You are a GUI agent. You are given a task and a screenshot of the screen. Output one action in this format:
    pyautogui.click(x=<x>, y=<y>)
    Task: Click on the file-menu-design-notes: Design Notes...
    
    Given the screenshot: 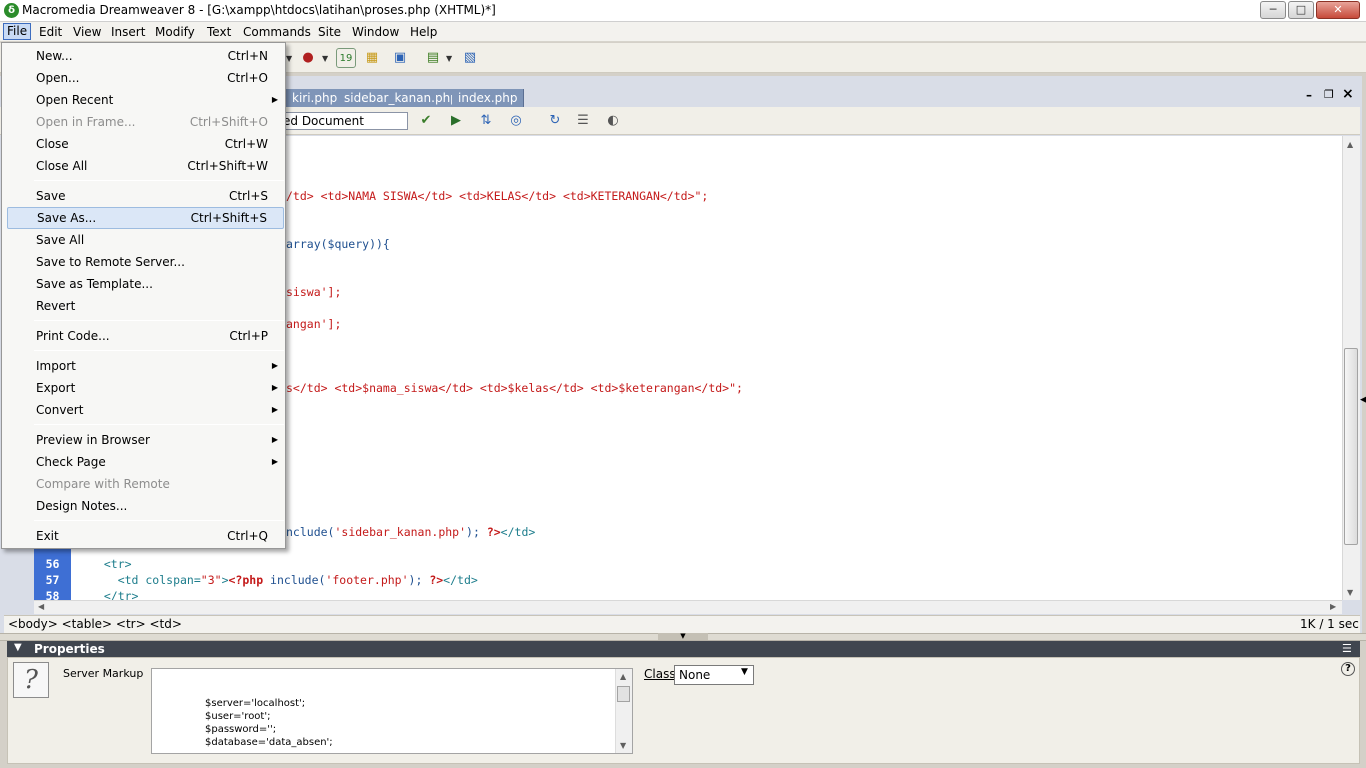 What is the action you would take?
    pyautogui.click(x=145, y=506)
    